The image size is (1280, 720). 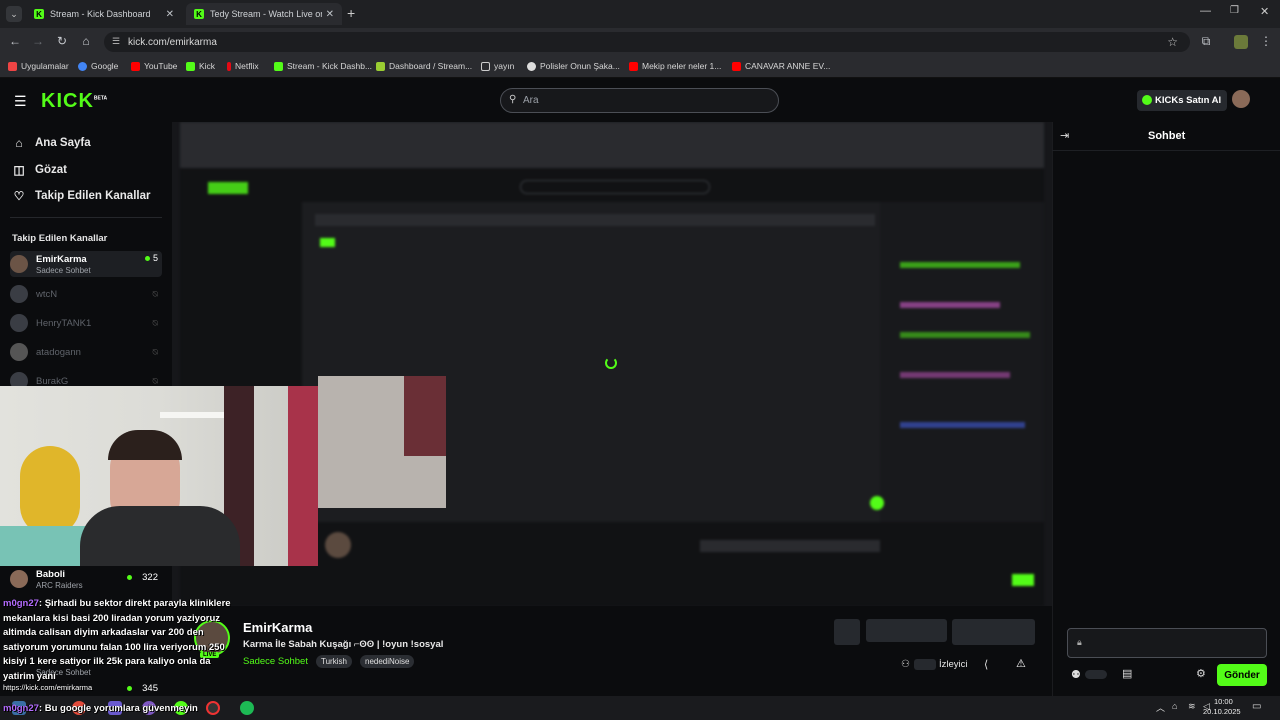 I want to click on channel-name: Baboli, so click(x=51, y=574).